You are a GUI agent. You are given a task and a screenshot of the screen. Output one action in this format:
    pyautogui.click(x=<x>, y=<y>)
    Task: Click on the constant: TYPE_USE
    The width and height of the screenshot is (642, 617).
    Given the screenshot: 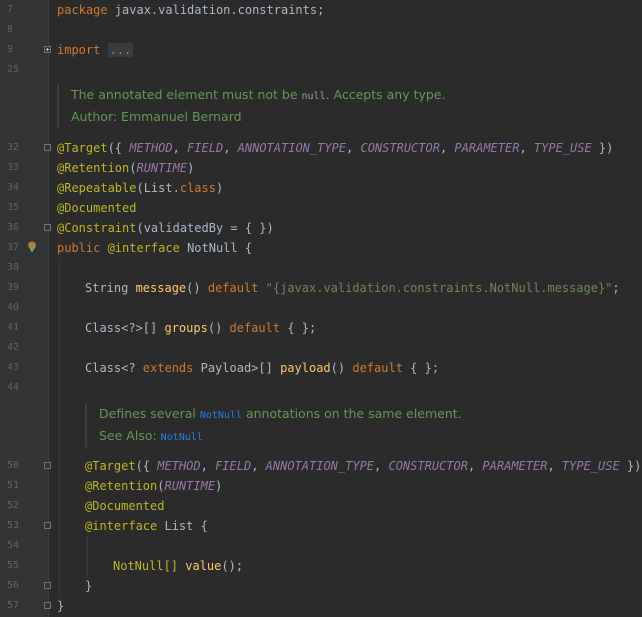 What is the action you would take?
    pyautogui.click(x=590, y=466)
    